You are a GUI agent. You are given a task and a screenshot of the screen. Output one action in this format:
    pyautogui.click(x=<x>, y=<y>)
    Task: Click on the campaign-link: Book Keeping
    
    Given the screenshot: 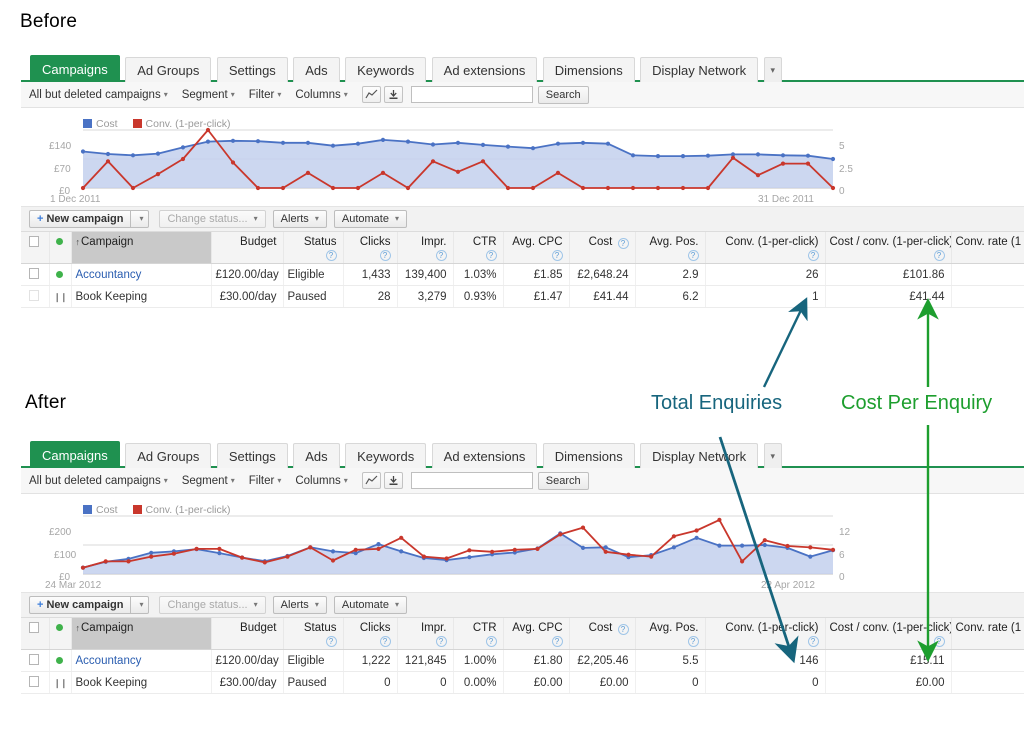 What is the action you would take?
    pyautogui.click(x=112, y=297)
    